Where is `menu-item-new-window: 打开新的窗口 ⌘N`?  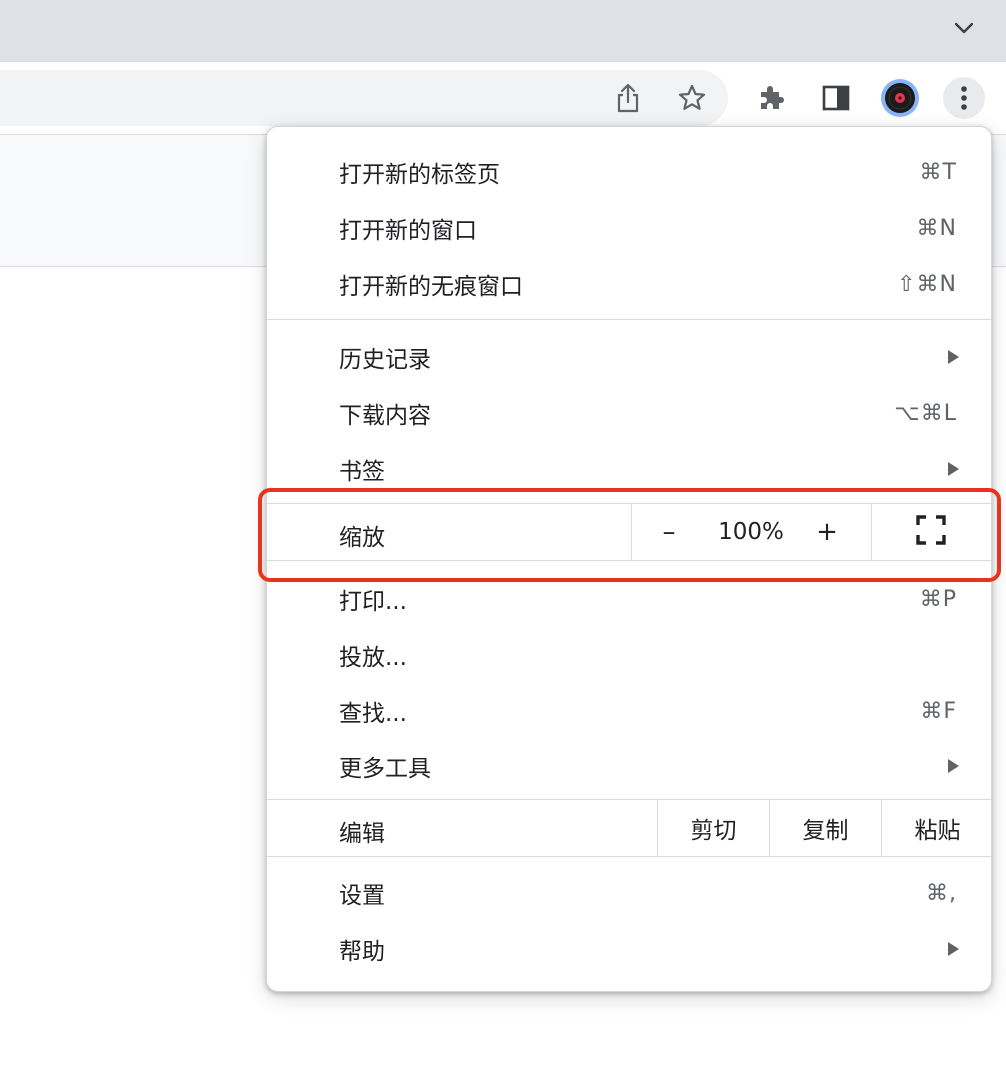
menu-item-new-window: 打开新的窗口 ⌘N is located at coordinates (629, 228).